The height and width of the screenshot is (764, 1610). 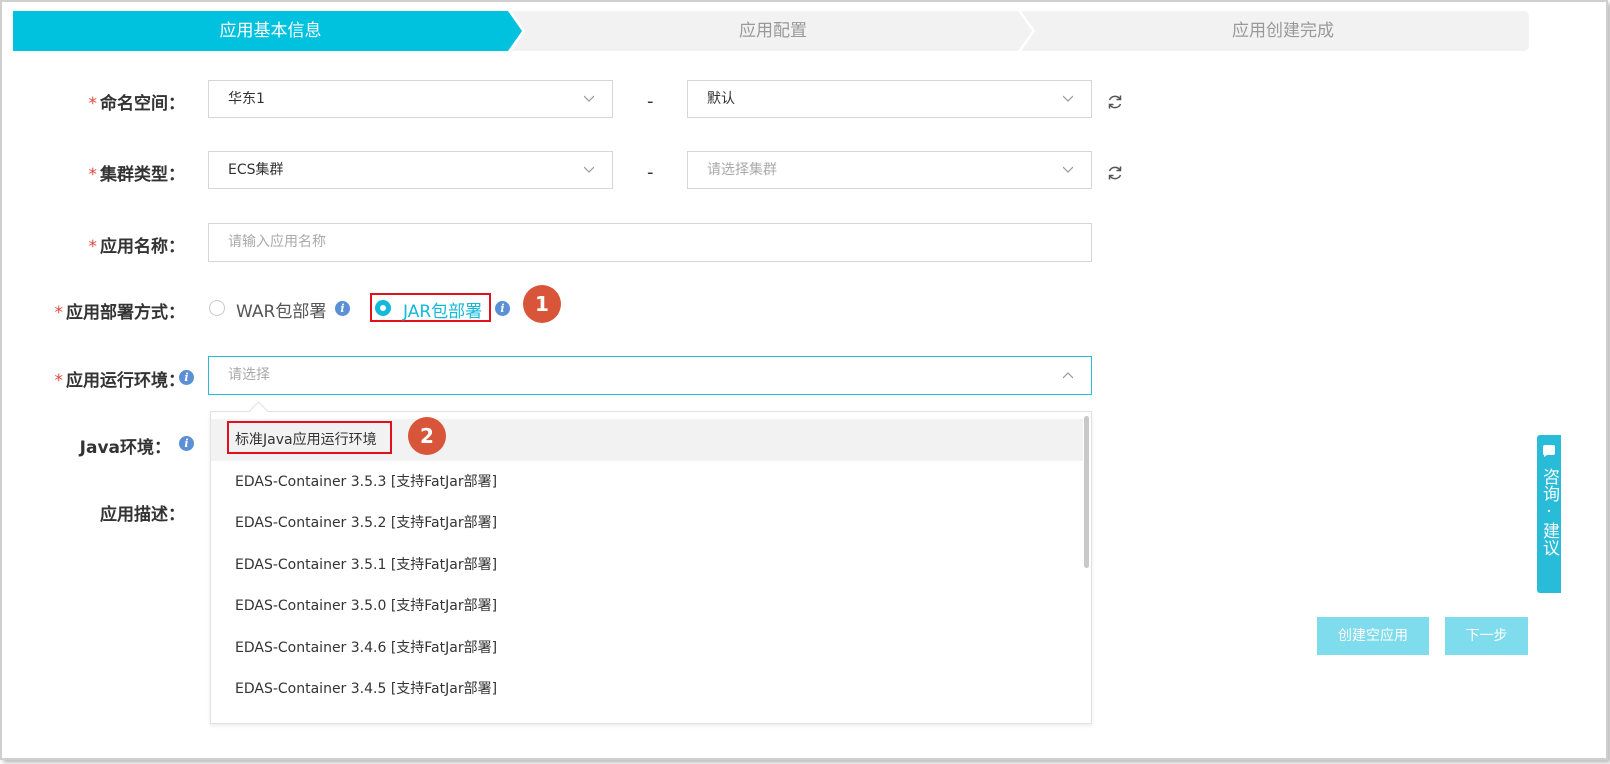 I want to click on region-select: 华东1, so click(x=410, y=99).